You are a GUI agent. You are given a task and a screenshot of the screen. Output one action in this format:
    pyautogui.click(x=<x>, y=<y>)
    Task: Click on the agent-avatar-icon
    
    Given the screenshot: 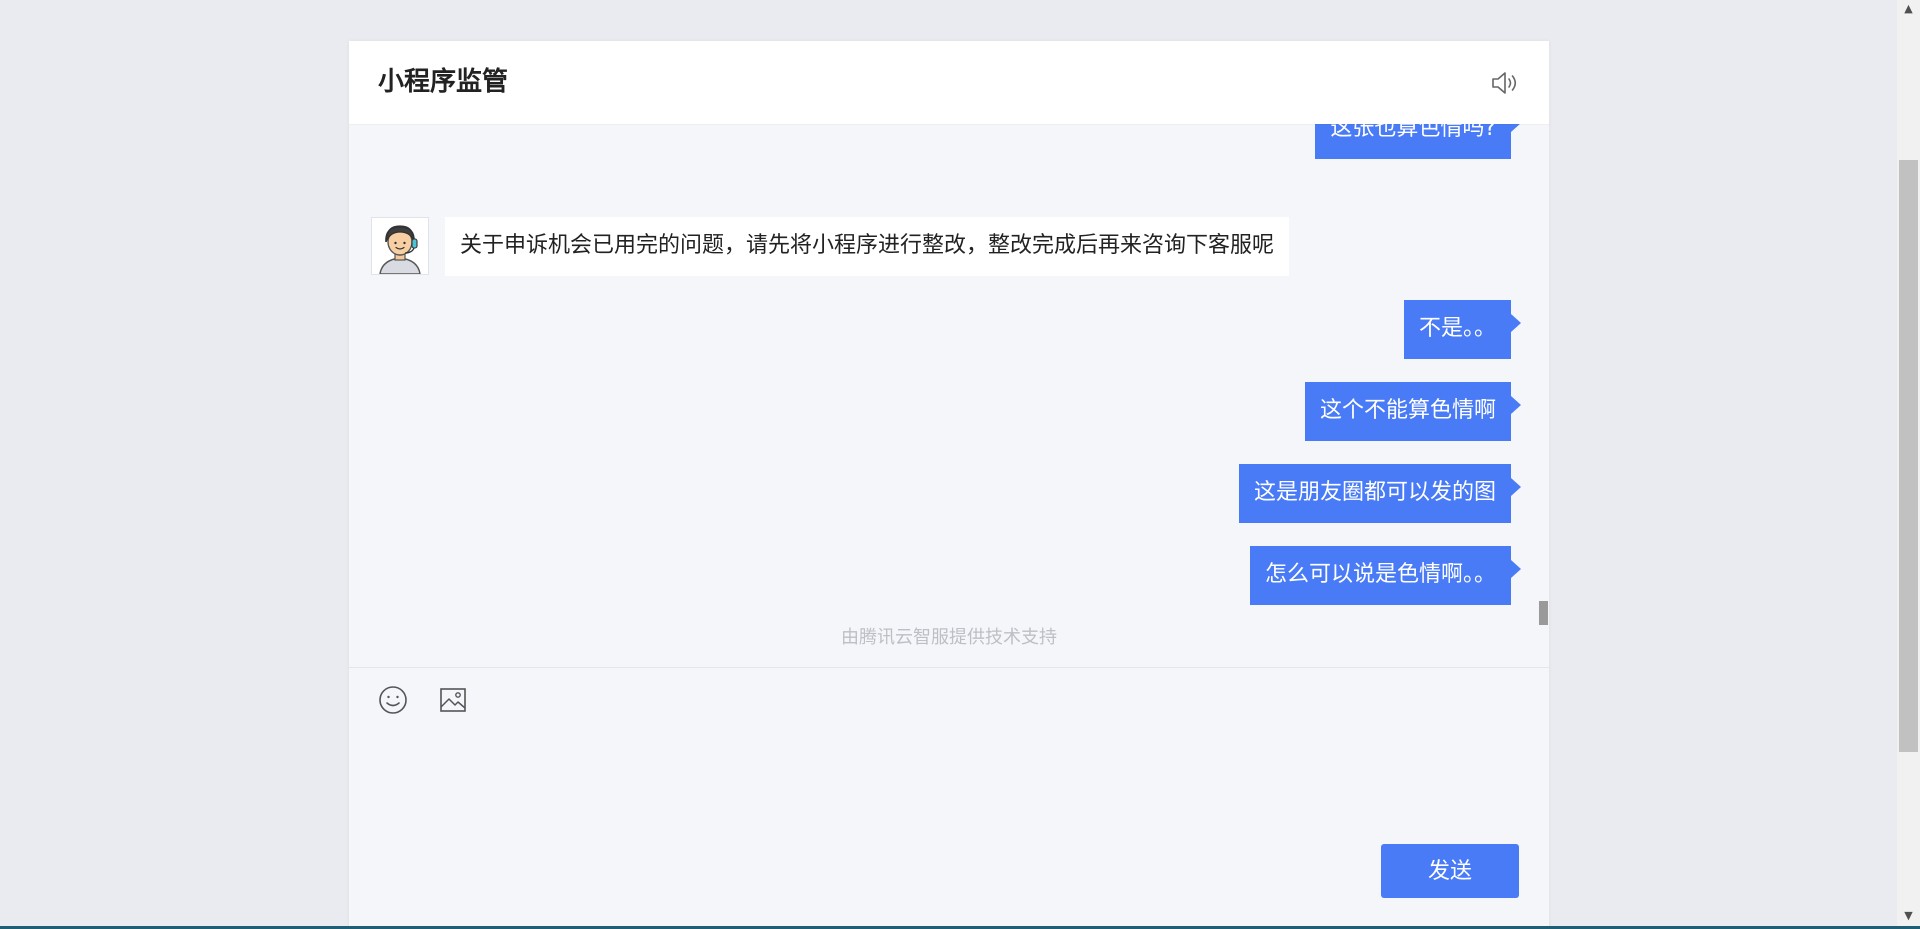 What is the action you would take?
    pyautogui.click(x=400, y=246)
    